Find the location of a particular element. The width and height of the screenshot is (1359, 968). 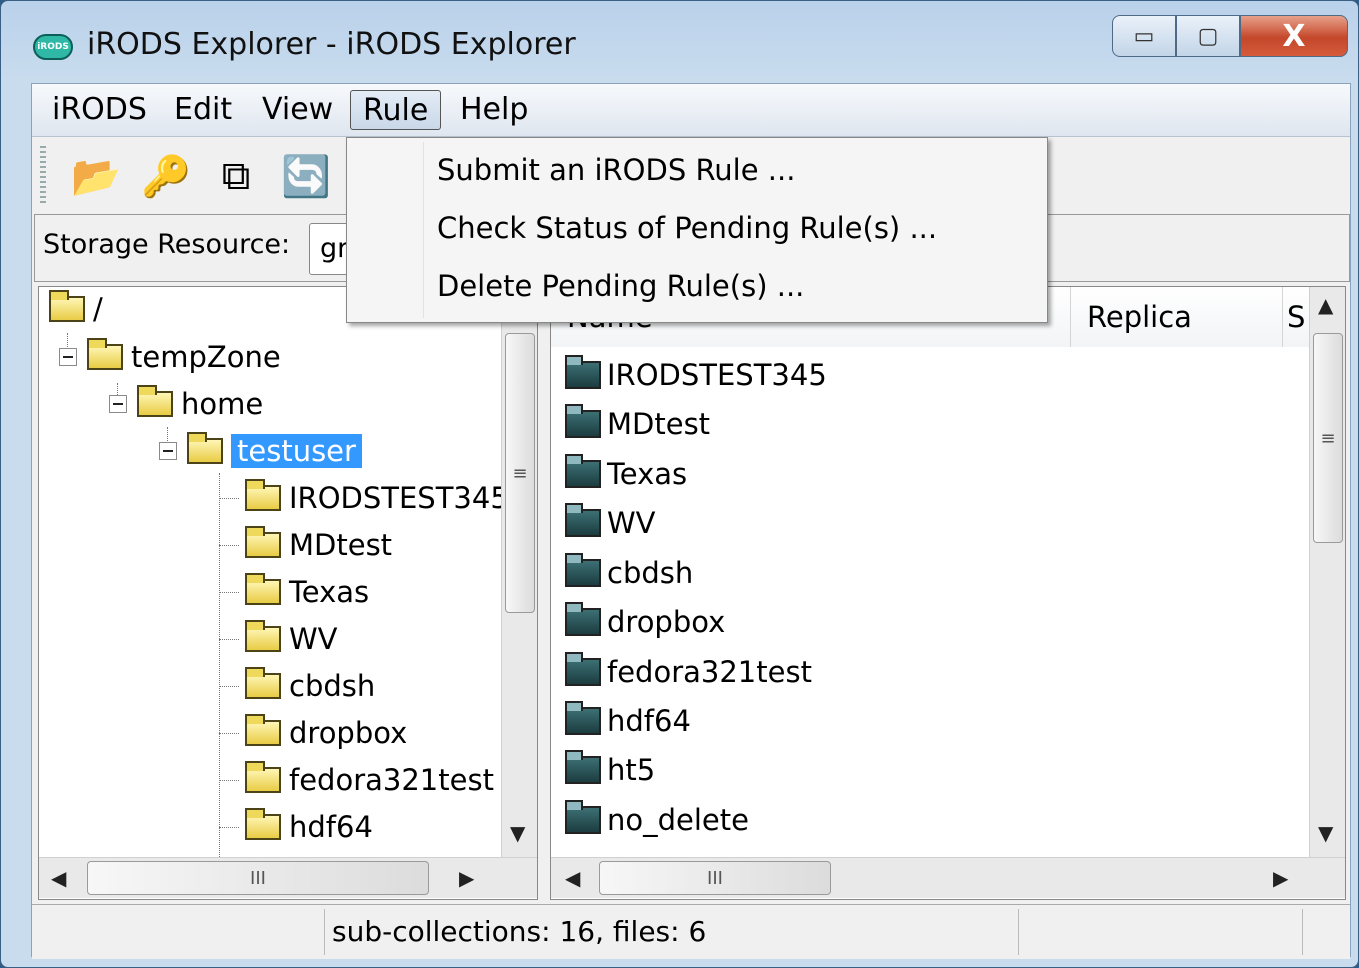

tree-node-tempzone: tempZone is located at coordinates (170, 357).